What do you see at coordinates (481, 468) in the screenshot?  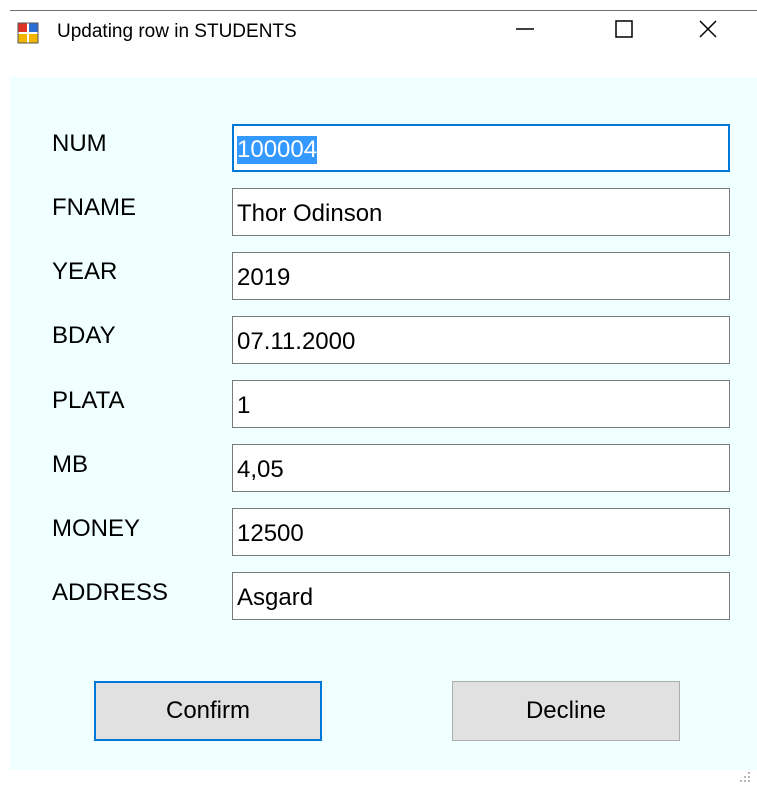 I see `mb-field: 4,05` at bounding box center [481, 468].